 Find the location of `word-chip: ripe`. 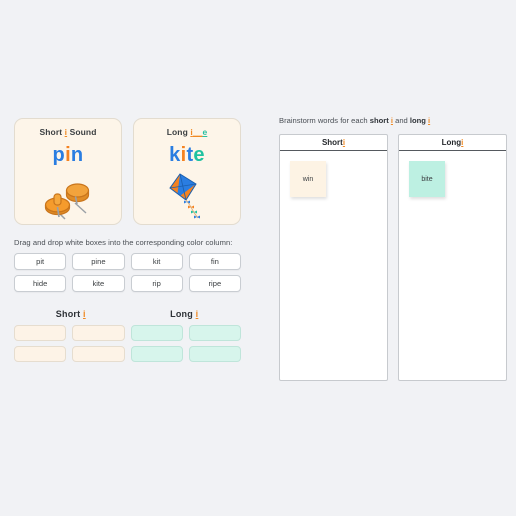

word-chip: ripe is located at coordinates (214, 283).